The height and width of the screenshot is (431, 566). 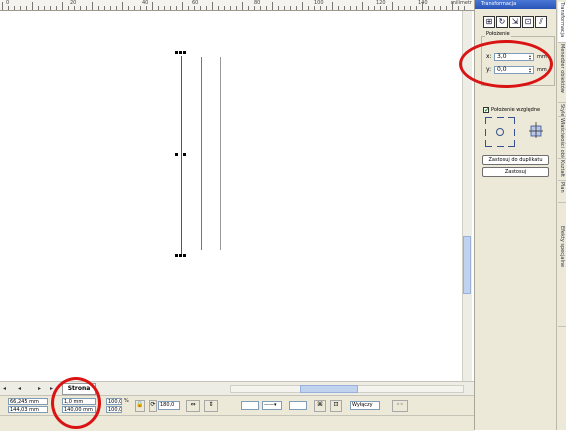 What do you see at coordinates (126, 401) in the screenshot?
I see `scale-unit: %` at bounding box center [126, 401].